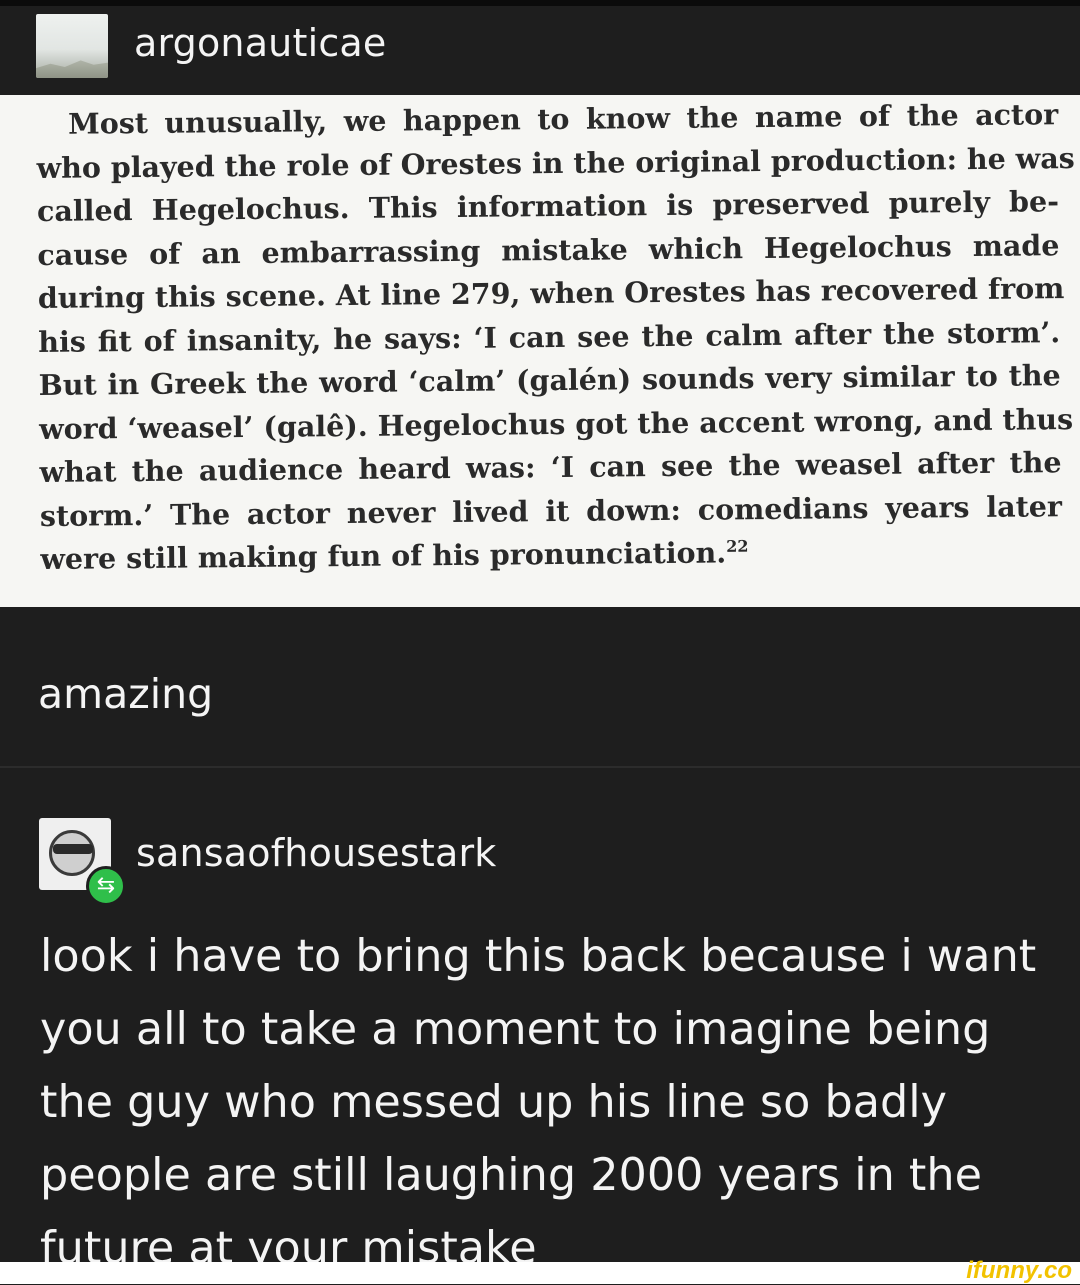 The width and height of the screenshot is (1080, 1285). Describe the element at coordinates (1019, 1270) in the screenshot. I see `watermark-logo: ifunny.co` at that location.